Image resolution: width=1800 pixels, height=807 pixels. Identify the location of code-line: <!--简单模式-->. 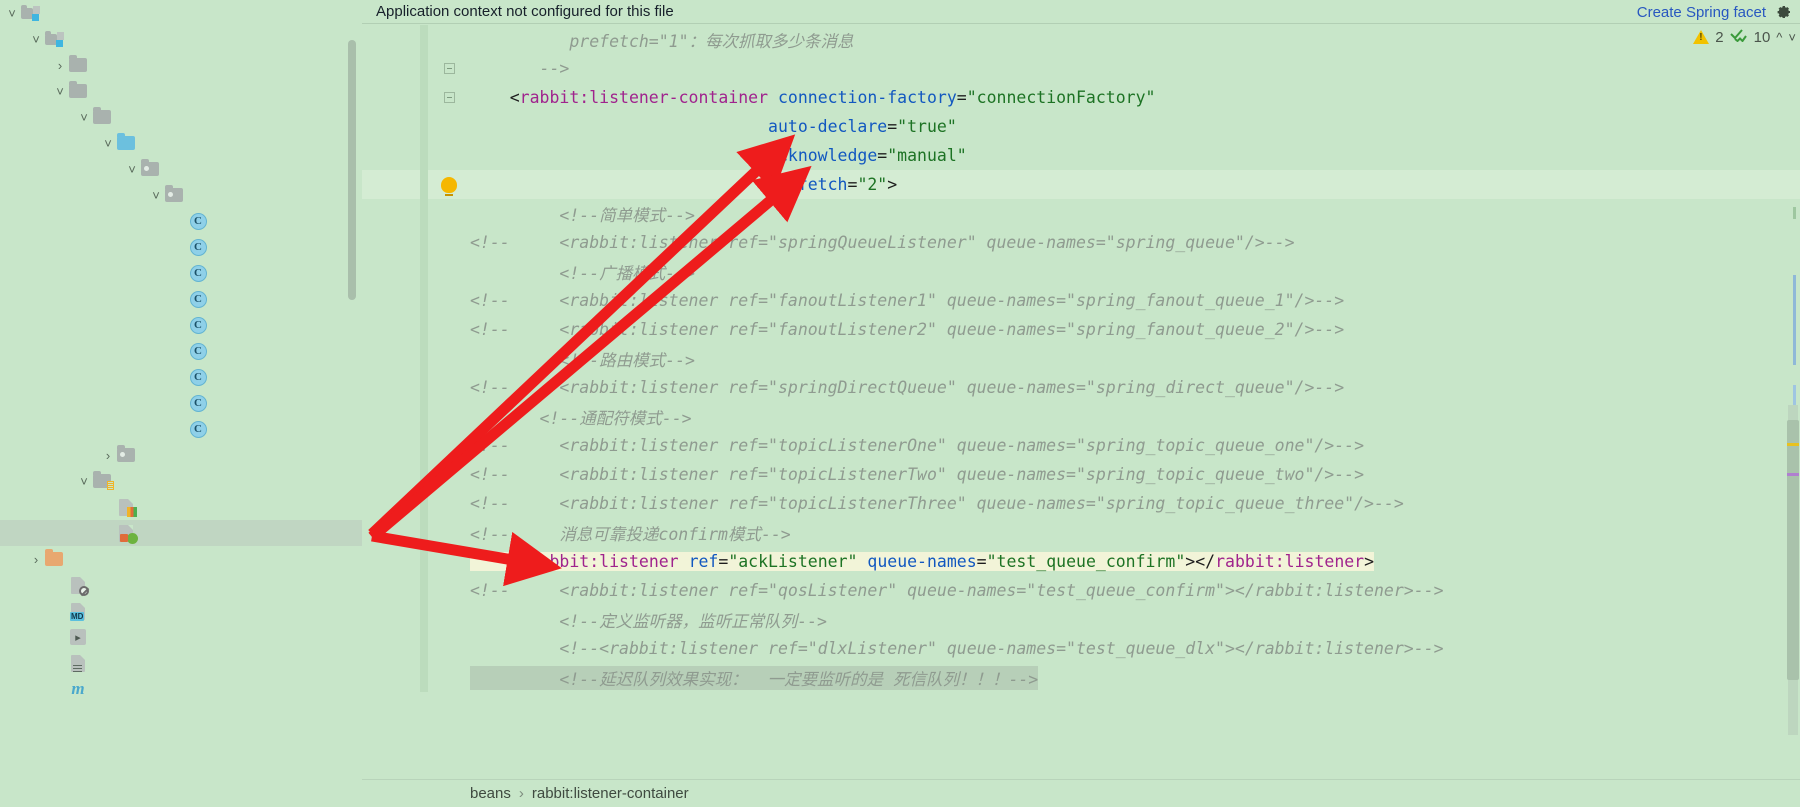
(1081, 213).